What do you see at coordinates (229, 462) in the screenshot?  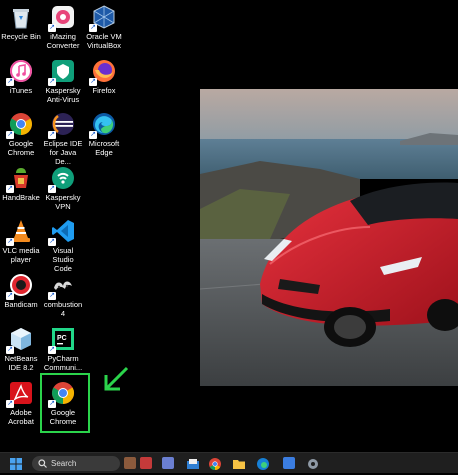 I see `taskbar: Search` at bounding box center [229, 462].